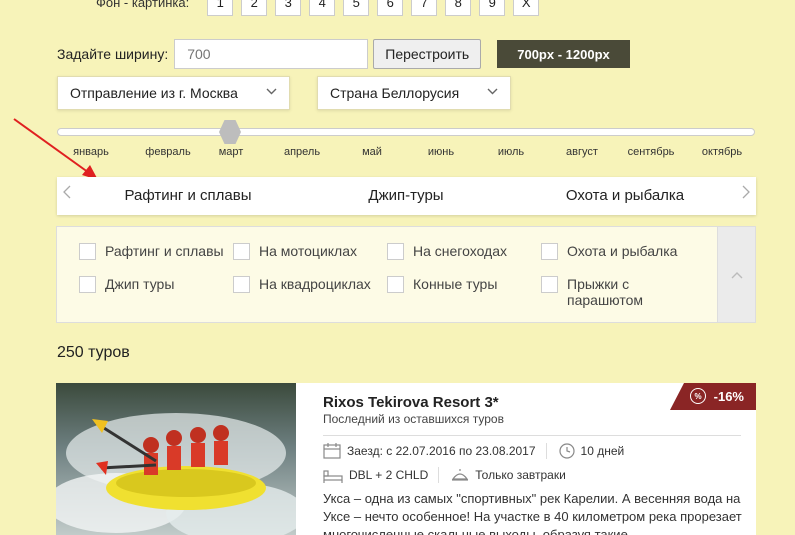 This screenshot has width=795, height=535. I want to click on collapse-filters-button, so click(736, 274).